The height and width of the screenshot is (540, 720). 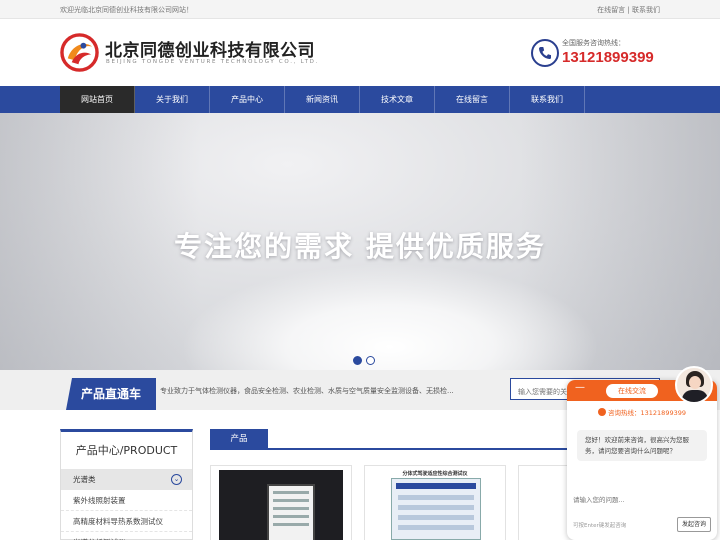 What do you see at coordinates (360, 9) in the screenshot?
I see `top-bar: 欢迎光临北京同德创业科技有限公司网站！ 在线留言 | 联系我们` at bounding box center [360, 9].